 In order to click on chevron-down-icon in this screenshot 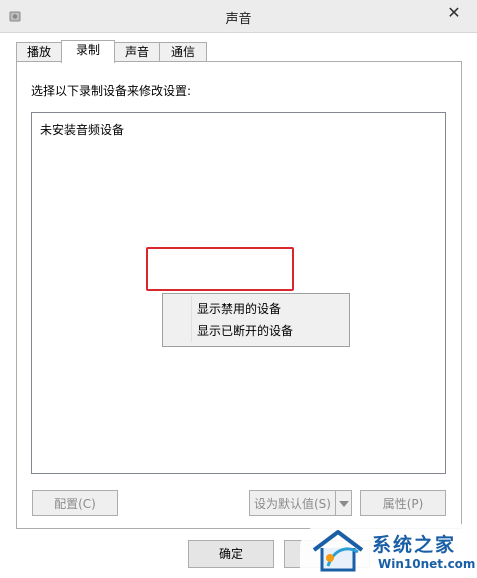, I will do `click(343, 503)`.